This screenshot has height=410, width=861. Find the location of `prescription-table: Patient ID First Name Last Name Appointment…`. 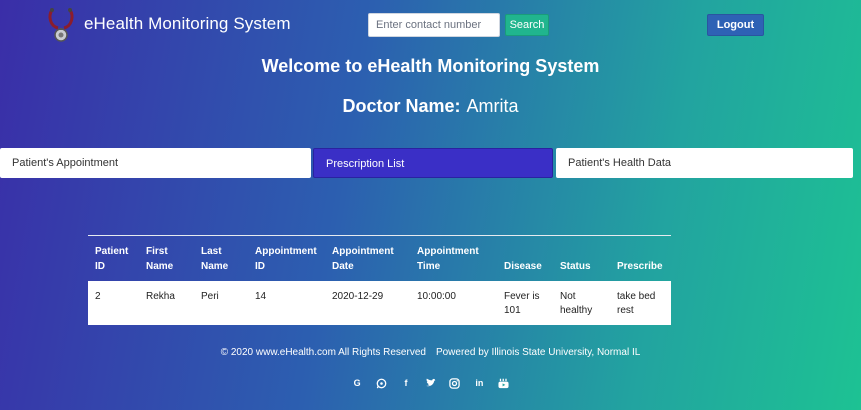

prescription-table: Patient ID First Name Last Name Appointment… is located at coordinates (379, 280).